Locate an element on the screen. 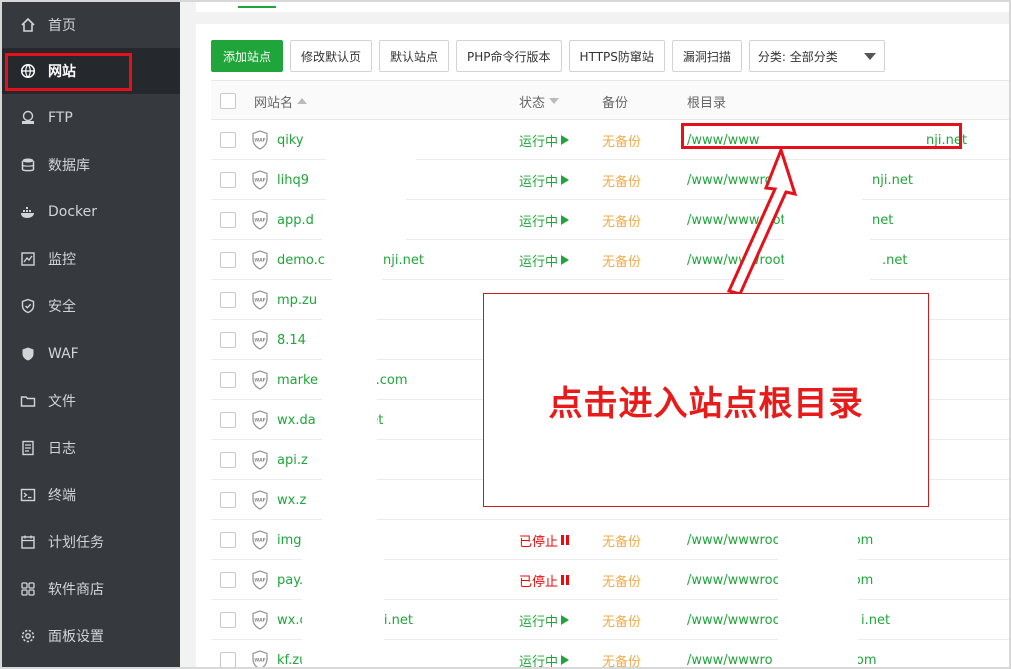 Image resolution: width=1011 pixels, height=669 pixels. site-name-start: lihq9 is located at coordinates (293, 180).